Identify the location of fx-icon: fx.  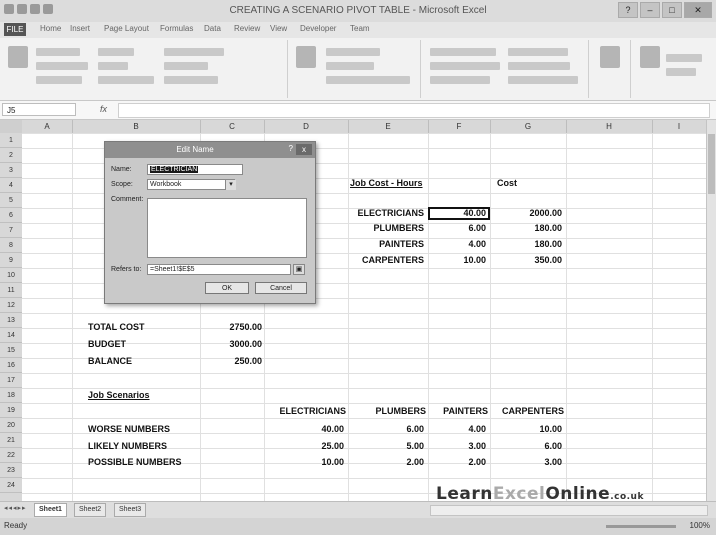
(103, 109).